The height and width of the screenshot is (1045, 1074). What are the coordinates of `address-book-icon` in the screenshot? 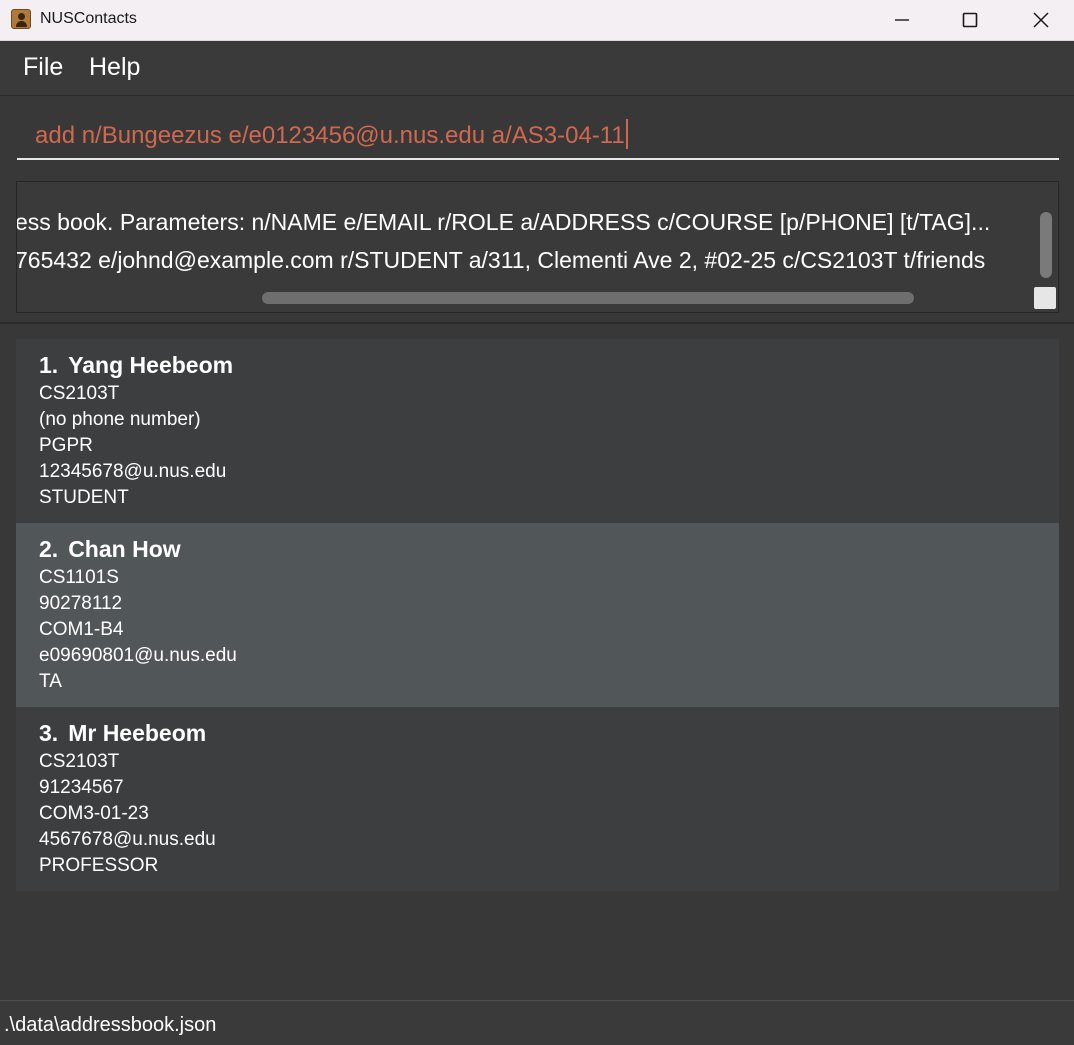 It's located at (21, 19).